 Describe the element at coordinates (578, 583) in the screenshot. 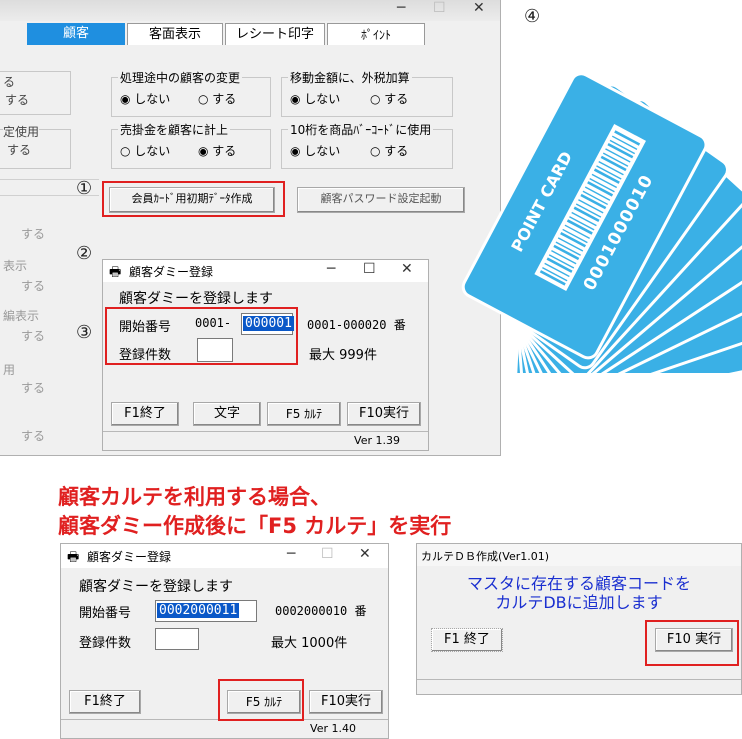

I see `message-line-1: マスタに存在する顧客コードを` at that location.